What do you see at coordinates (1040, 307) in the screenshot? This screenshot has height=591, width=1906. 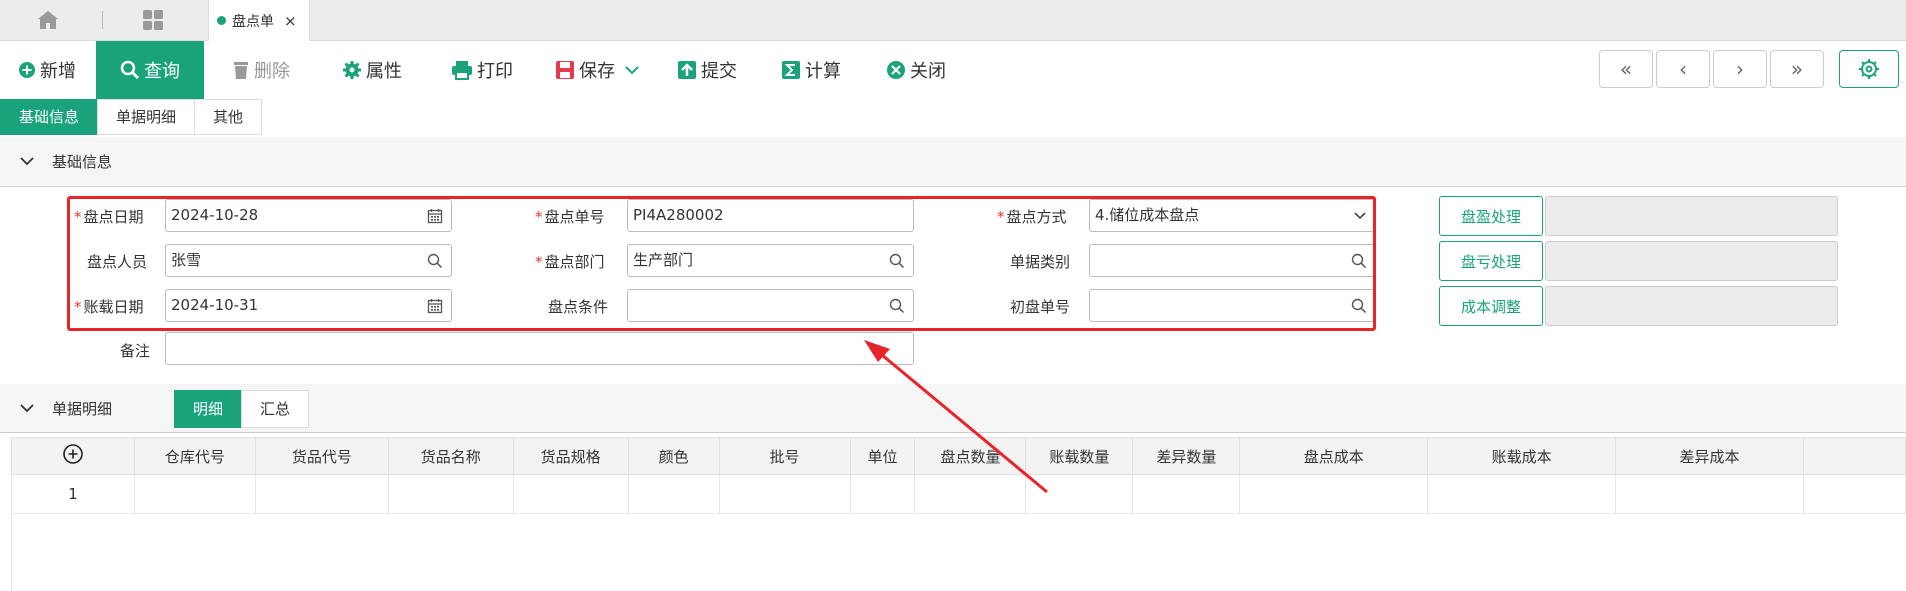 I see `initial-no-label: 初盘单号` at bounding box center [1040, 307].